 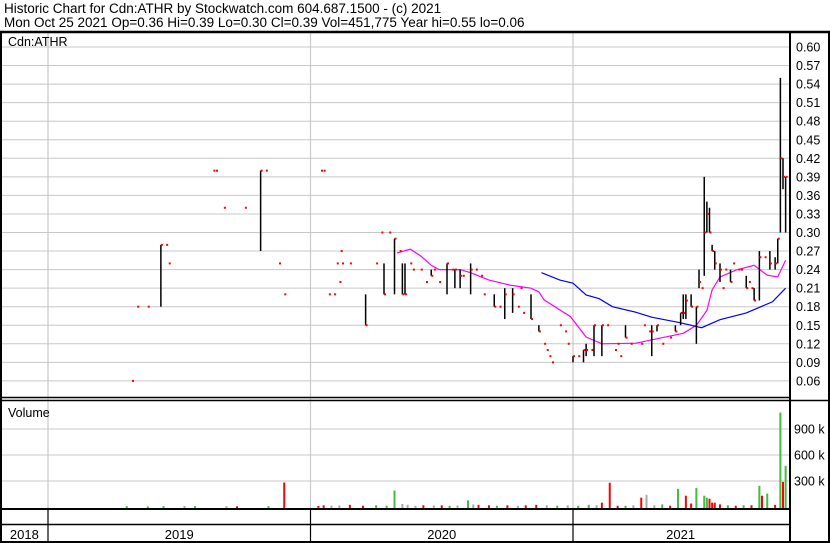 What do you see at coordinates (808, 270) in the screenshot?
I see `price-tick-label: 0.24` at bounding box center [808, 270].